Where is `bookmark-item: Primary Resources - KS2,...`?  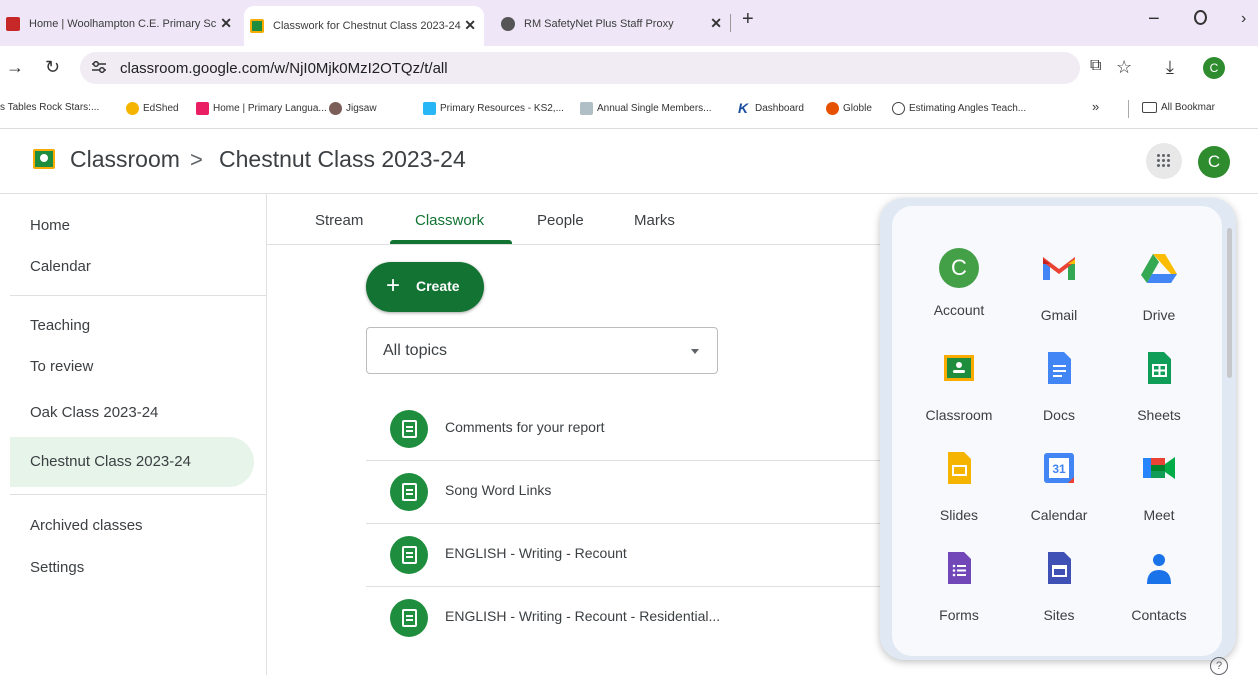 bookmark-item: Primary Resources - KS2,... is located at coordinates (493, 108).